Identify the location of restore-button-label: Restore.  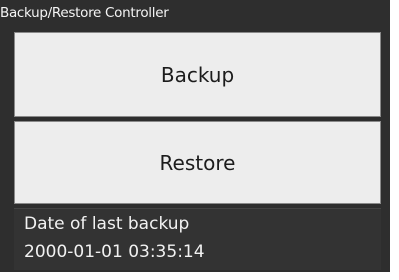
(197, 162).